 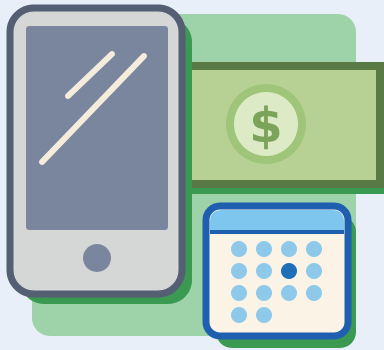 What do you see at coordinates (97, 258) in the screenshot?
I see `phone-home-button` at bounding box center [97, 258].